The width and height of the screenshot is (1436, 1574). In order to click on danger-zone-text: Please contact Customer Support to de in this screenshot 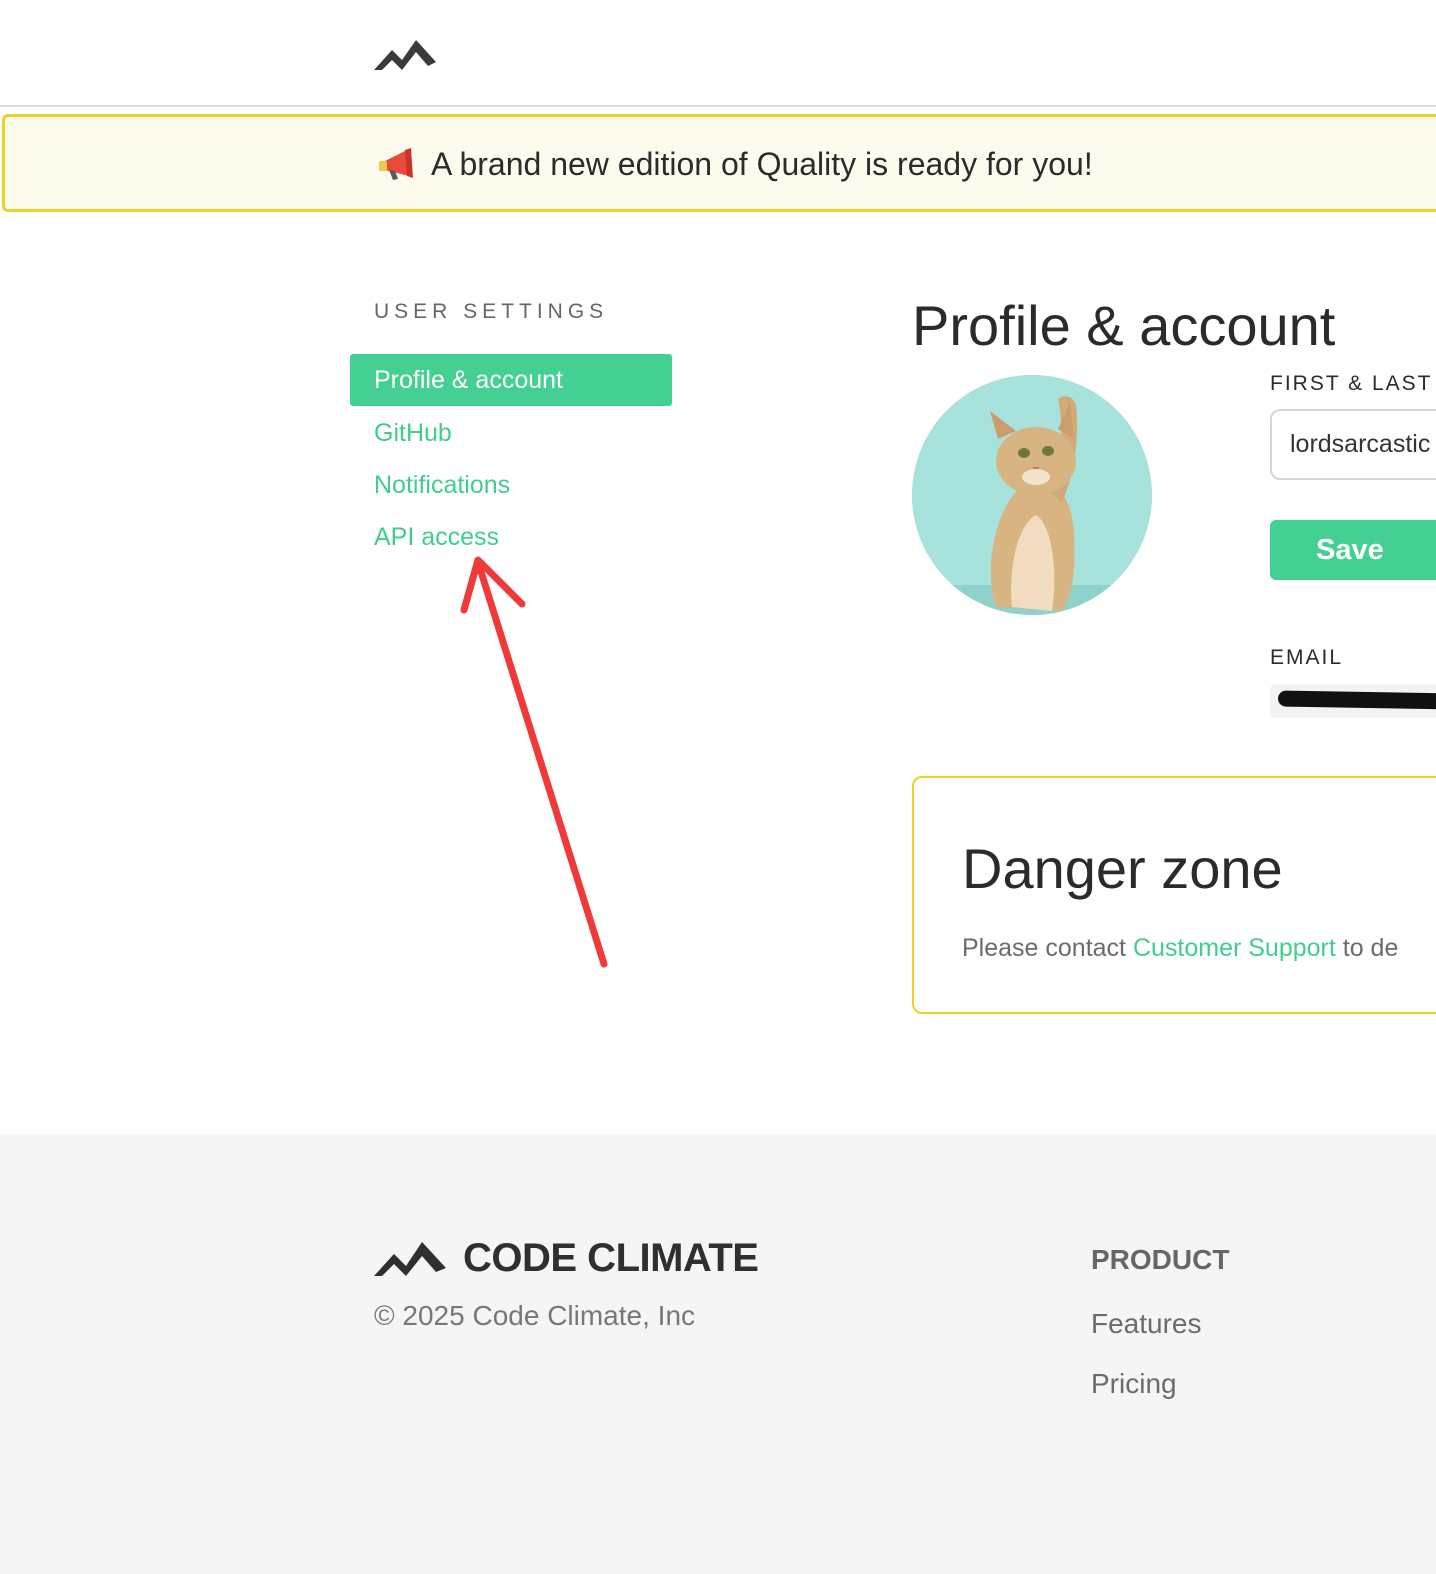, I will do `click(1180, 948)`.